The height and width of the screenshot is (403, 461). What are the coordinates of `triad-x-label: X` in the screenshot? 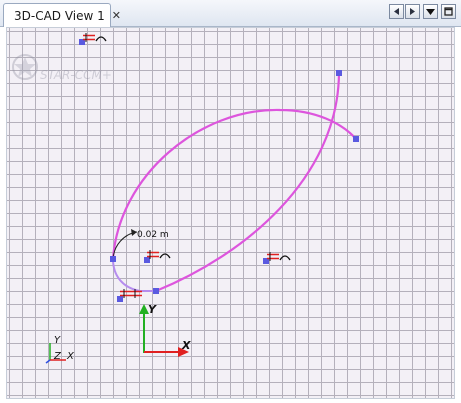 It's located at (70, 356).